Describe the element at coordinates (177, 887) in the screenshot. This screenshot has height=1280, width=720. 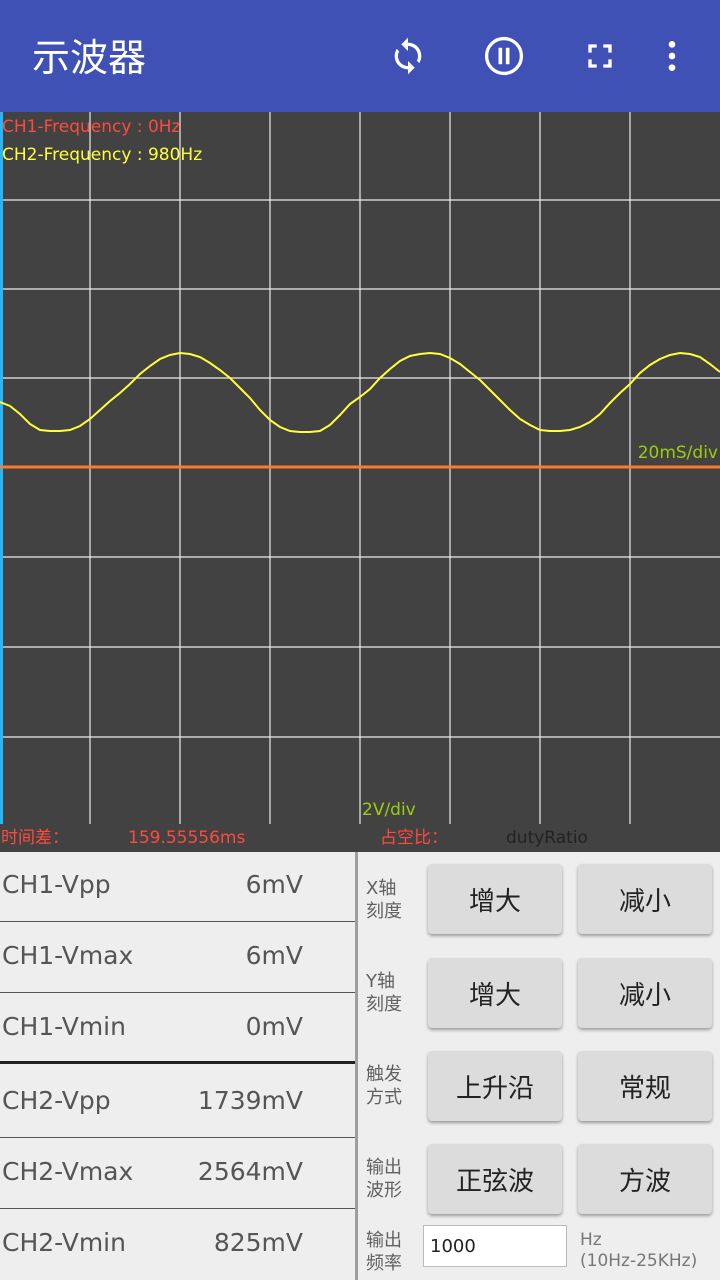
I see `stat-row: CH1-Vpp 6mV` at that location.